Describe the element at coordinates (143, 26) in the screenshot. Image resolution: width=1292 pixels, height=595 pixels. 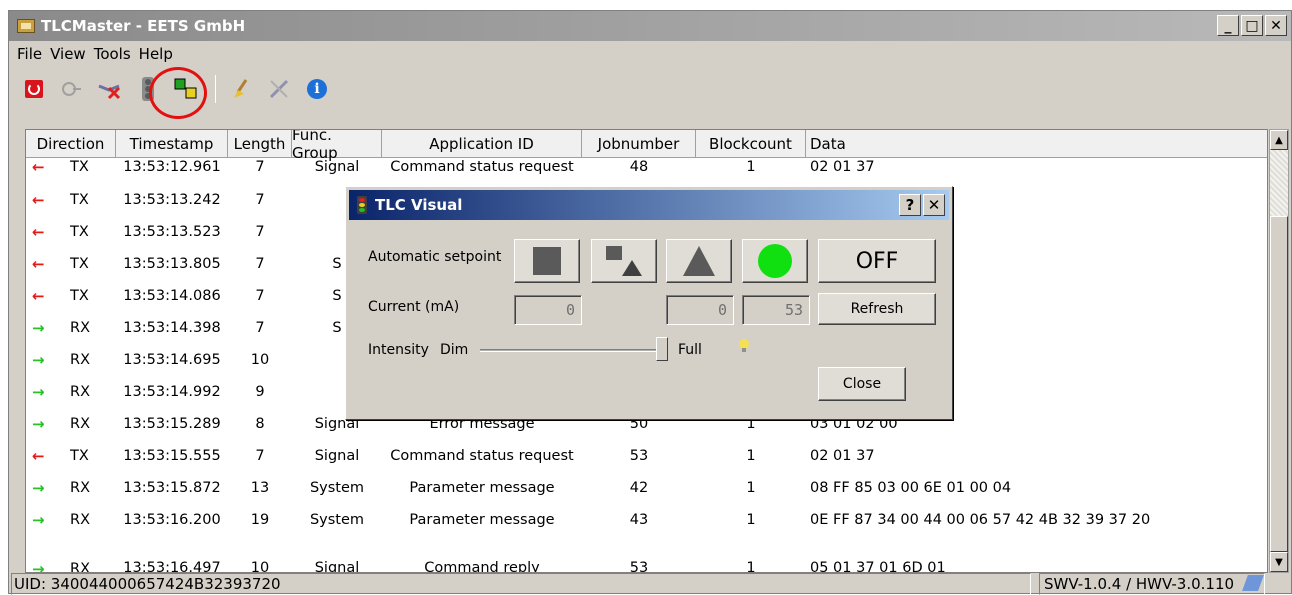
I see `window-title: TLCMaster - EETS GmbH` at that location.